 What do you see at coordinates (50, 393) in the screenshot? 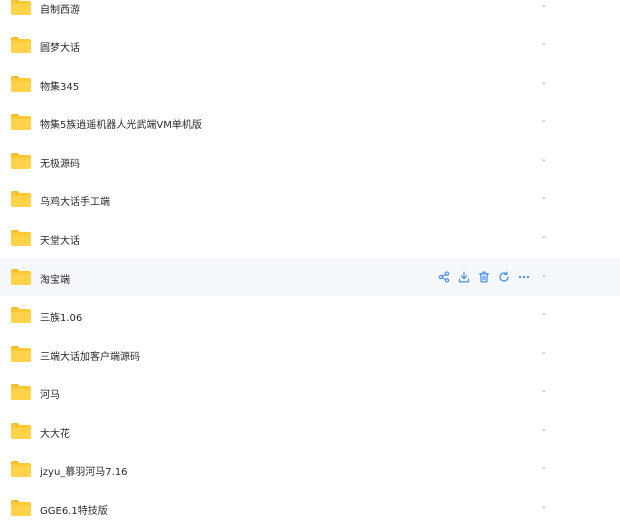
I see `file-name: 河马` at bounding box center [50, 393].